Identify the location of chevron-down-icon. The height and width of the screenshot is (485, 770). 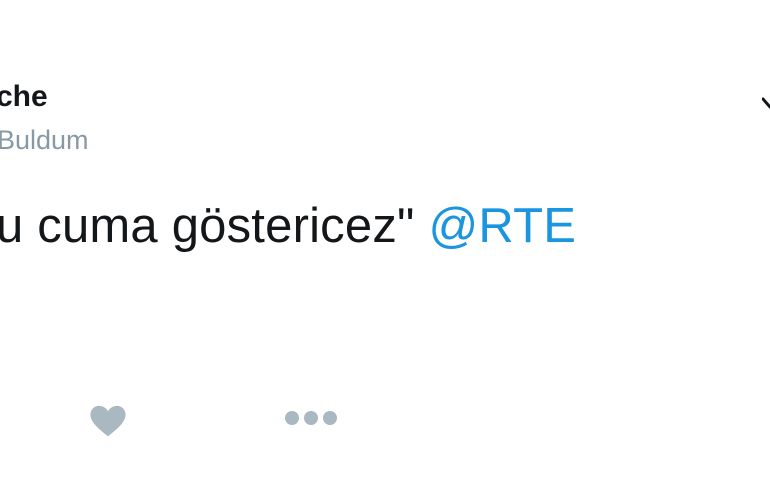
(766, 103).